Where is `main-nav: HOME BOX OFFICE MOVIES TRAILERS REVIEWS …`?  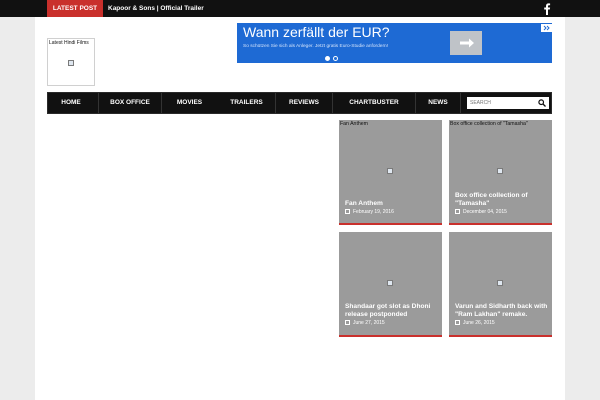 main-nav: HOME BOX OFFICE MOVIES TRAILERS REVIEWS … is located at coordinates (299, 103).